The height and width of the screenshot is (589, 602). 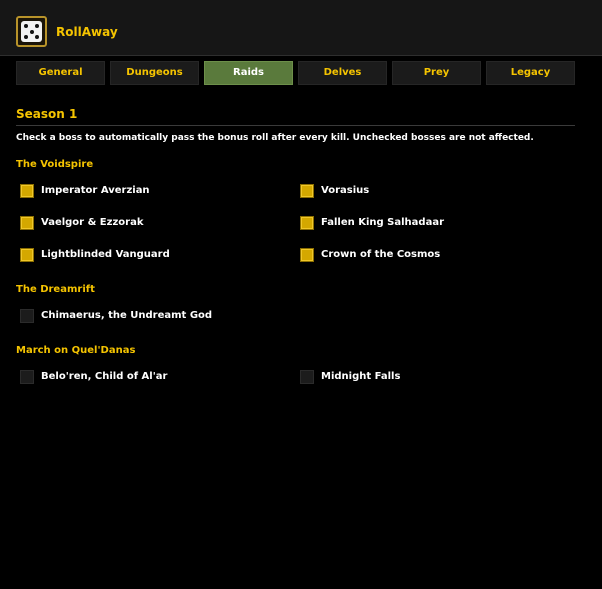 What do you see at coordinates (295, 125) in the screenshot?
I see `section-divider` at bounding box center [295, 125].